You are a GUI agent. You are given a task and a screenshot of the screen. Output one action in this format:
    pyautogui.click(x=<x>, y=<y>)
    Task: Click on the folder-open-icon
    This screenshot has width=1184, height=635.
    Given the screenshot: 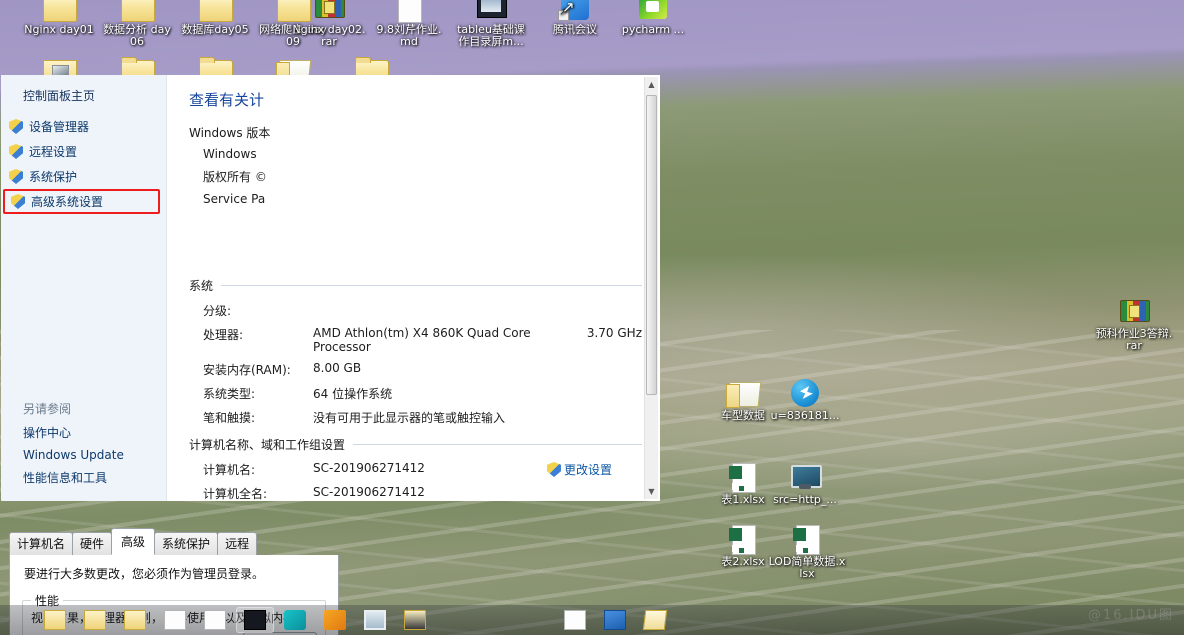 What is the action you would take?
    pyautogui.click(x=743, y=393)
    